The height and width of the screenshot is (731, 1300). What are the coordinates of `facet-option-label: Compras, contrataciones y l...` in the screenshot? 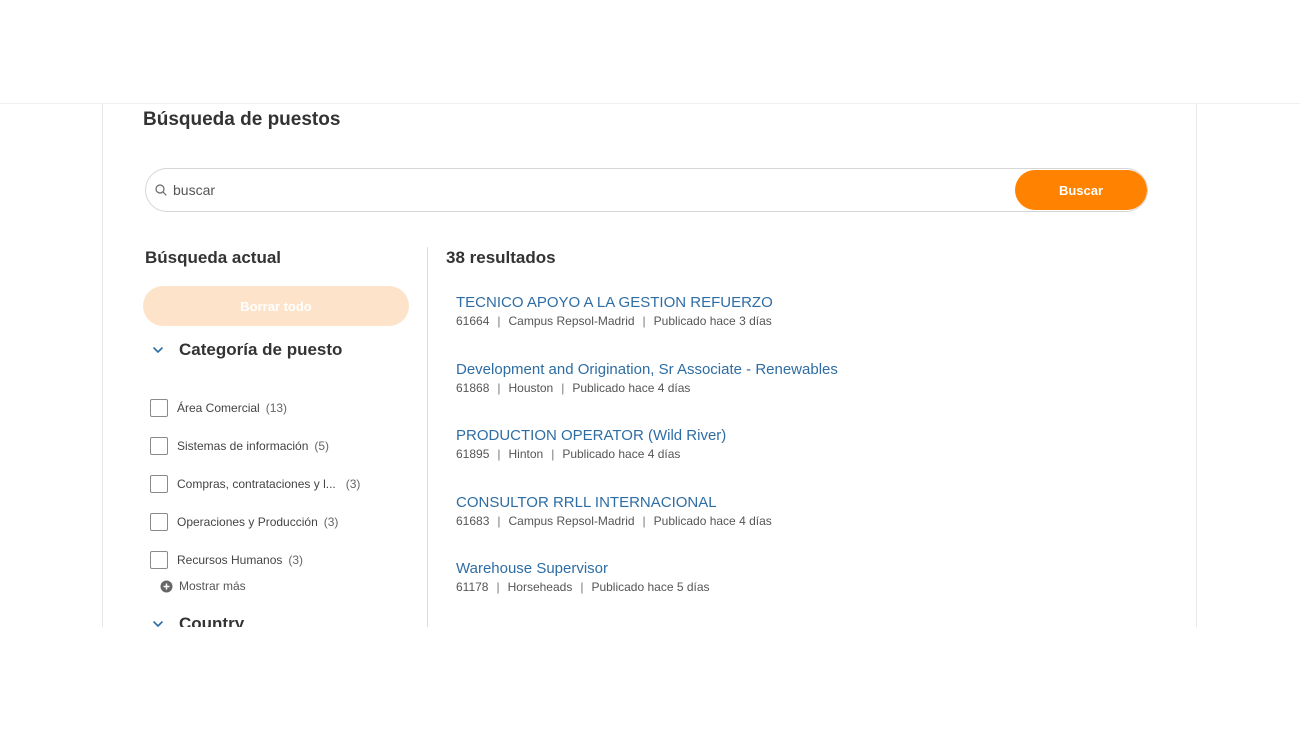 It's located at (256, 484).